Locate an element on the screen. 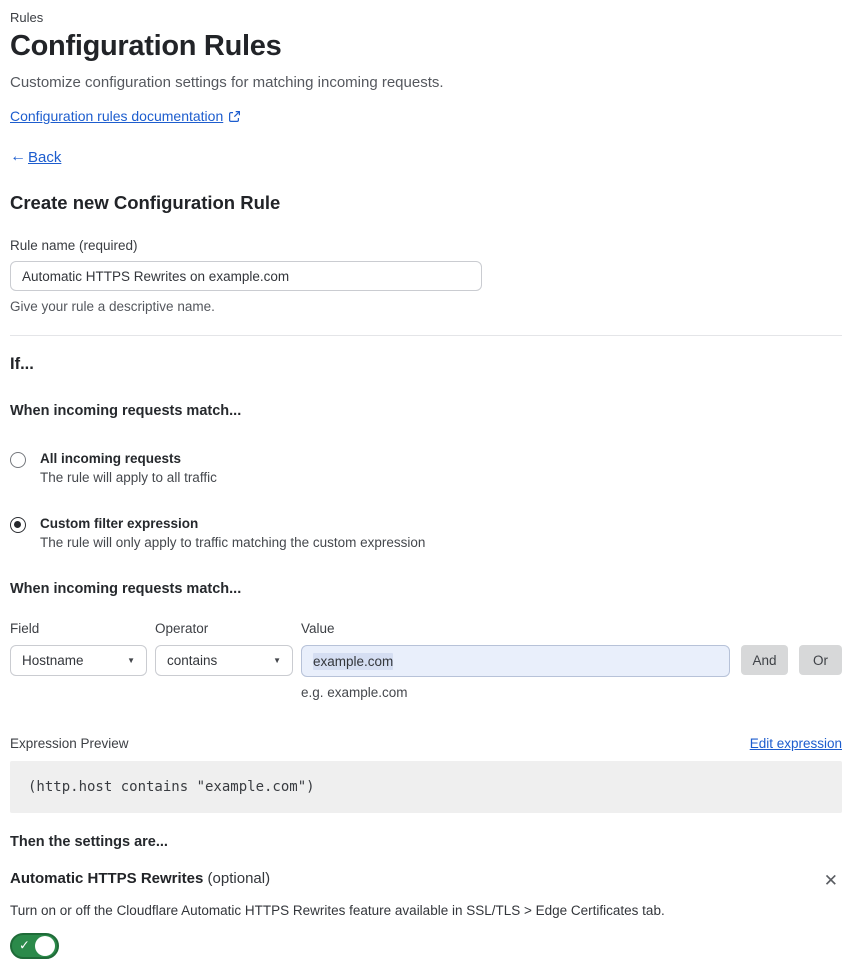  or-button: Or is located at coordinates (820, 660).